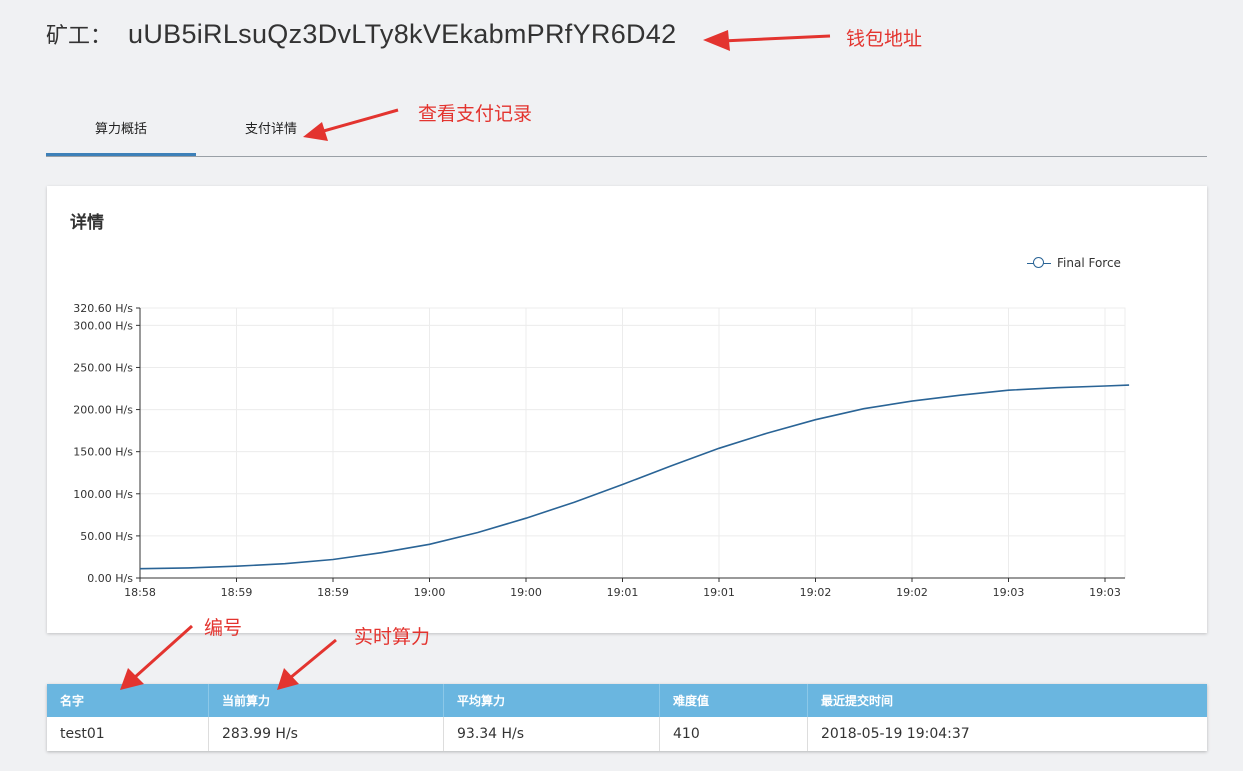  I want to click on column-header-current-hashrate: 当前算力, so click(326, 700).